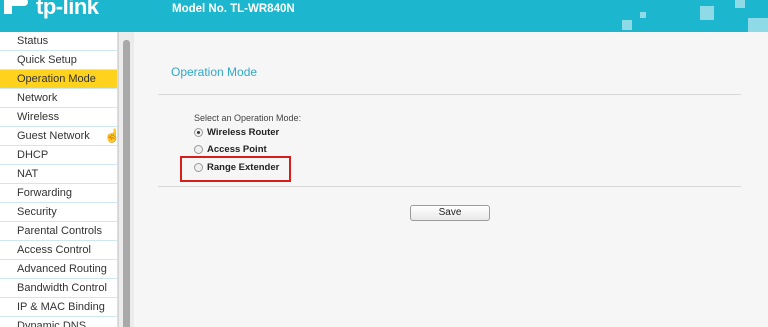 Image resolution: width=768 pixels, height=327 pixels. I want to click on sidebar-item-access-control: Access Control, so click(58, 250).